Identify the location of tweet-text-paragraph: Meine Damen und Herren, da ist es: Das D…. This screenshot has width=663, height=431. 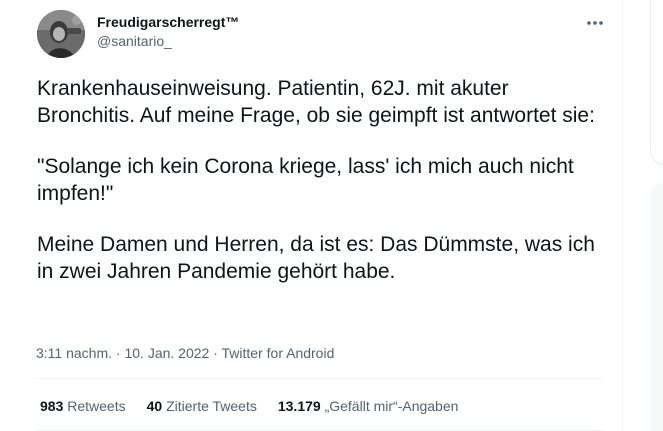
(316, 258).